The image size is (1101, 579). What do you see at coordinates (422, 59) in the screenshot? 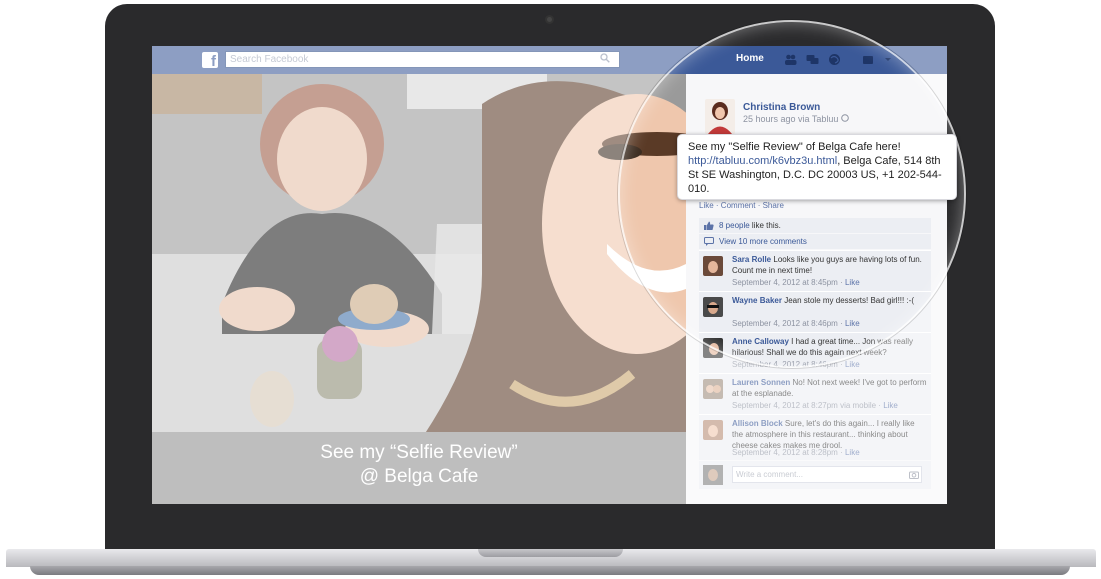
I see `search-input` at bounding box center [422, 59].